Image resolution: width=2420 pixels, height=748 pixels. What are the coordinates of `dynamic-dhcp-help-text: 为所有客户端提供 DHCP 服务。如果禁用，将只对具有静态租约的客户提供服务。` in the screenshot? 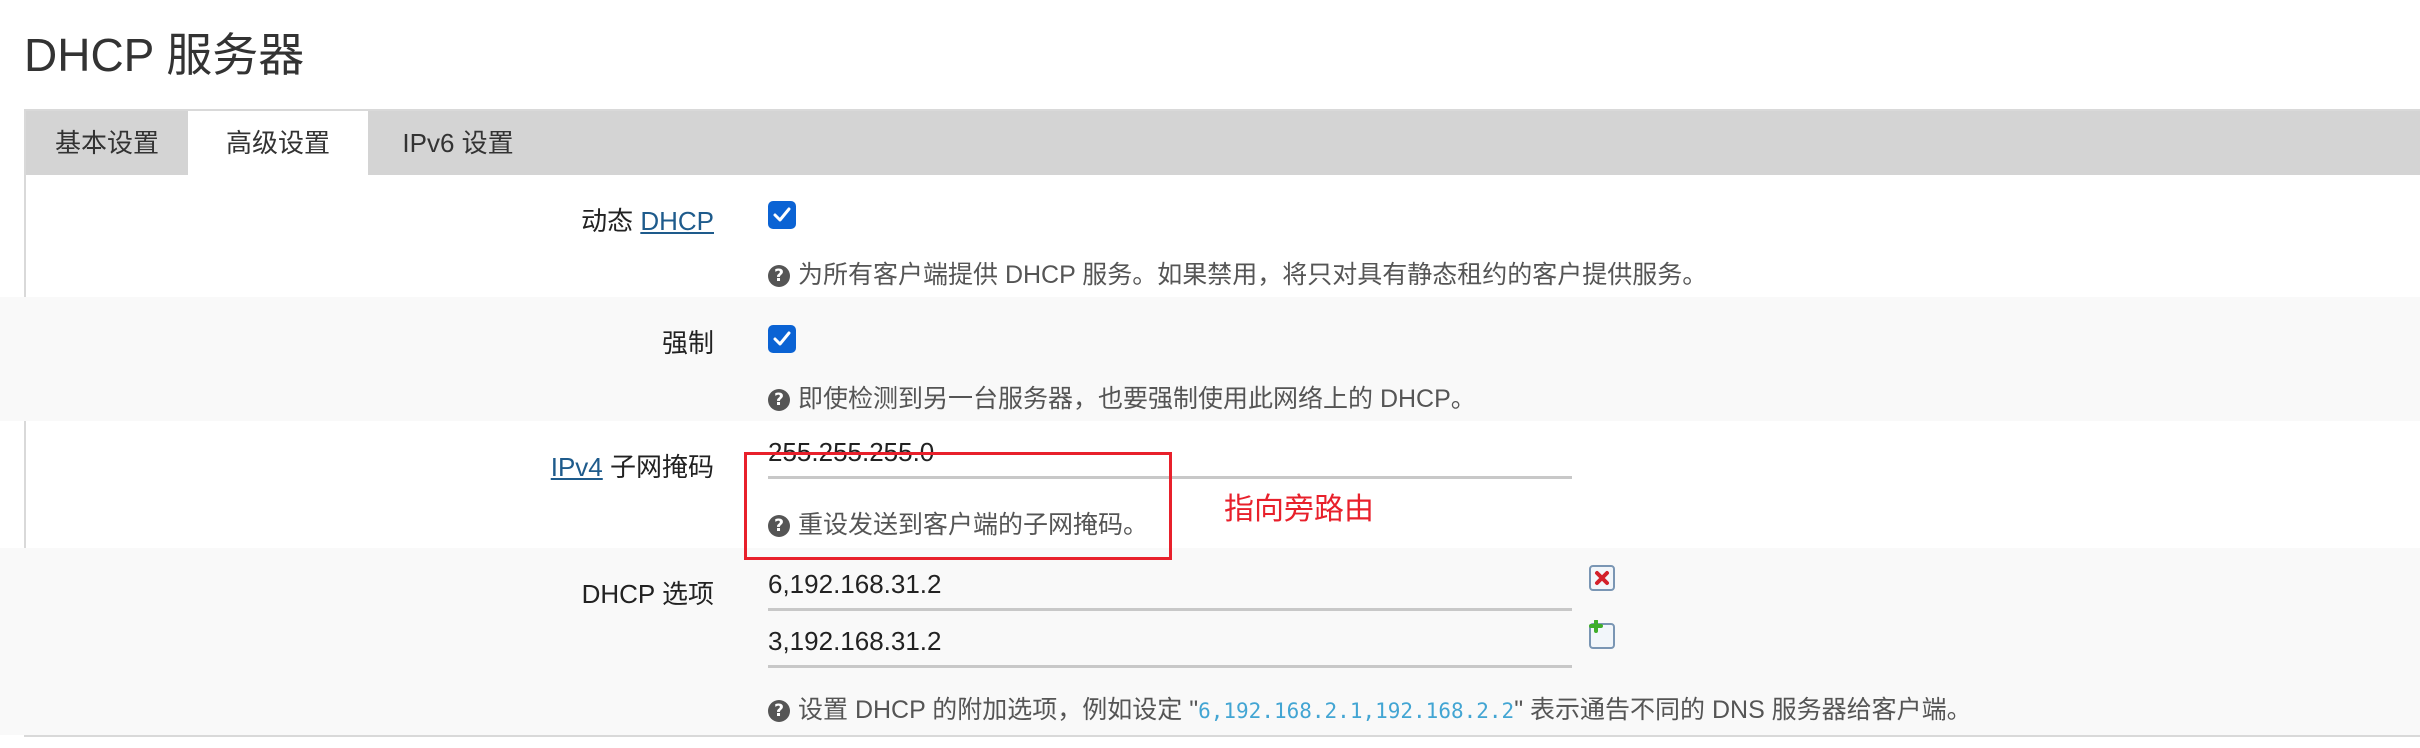 It's located at (1253, 275).